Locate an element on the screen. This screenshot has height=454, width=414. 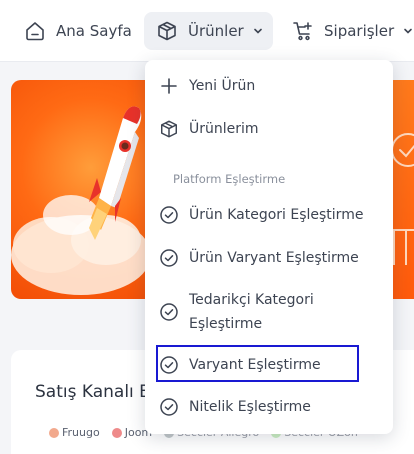
top-navbar: Ana Sayfa Ürünler Siparişler is located at coordinates (207, 31).